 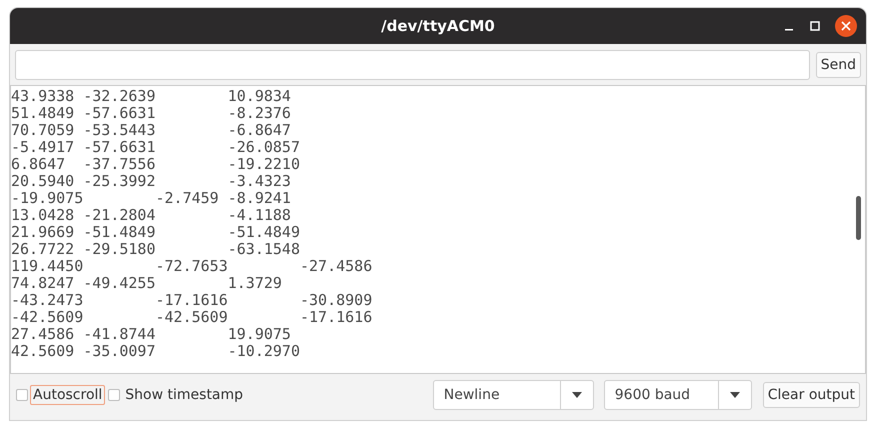 I want to click on output-line: -42.5609 -42.5609 -17.1616, so click(x=191, y=317).